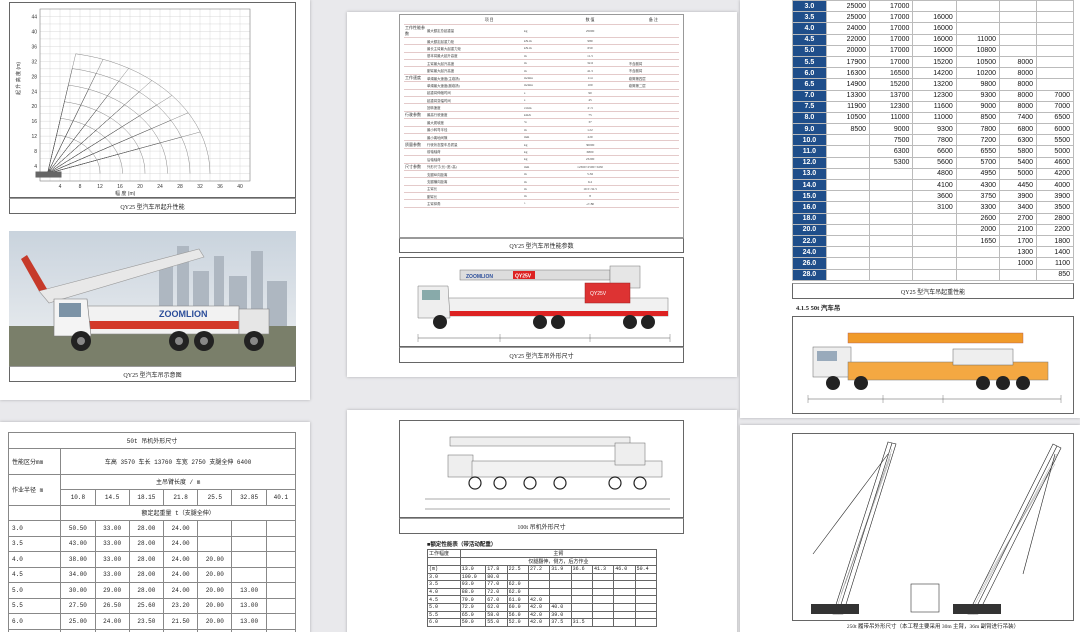  I want to click on y-tick-label: 40, so click(34, 32).